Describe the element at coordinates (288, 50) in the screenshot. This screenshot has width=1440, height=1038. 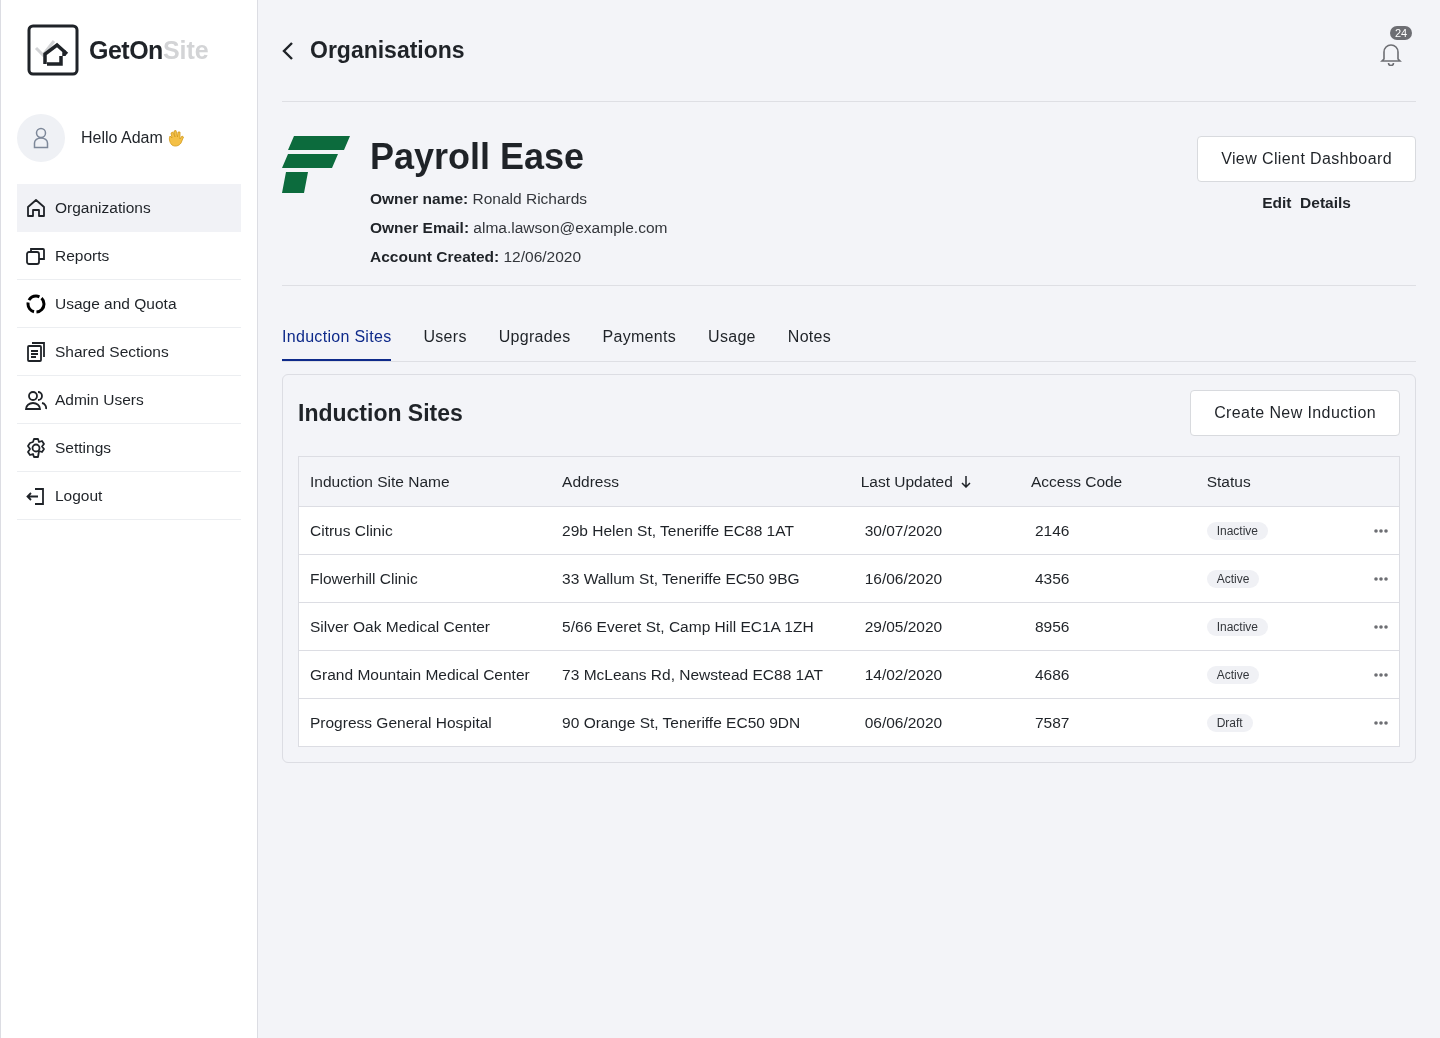
I see `back-icon` at that location.